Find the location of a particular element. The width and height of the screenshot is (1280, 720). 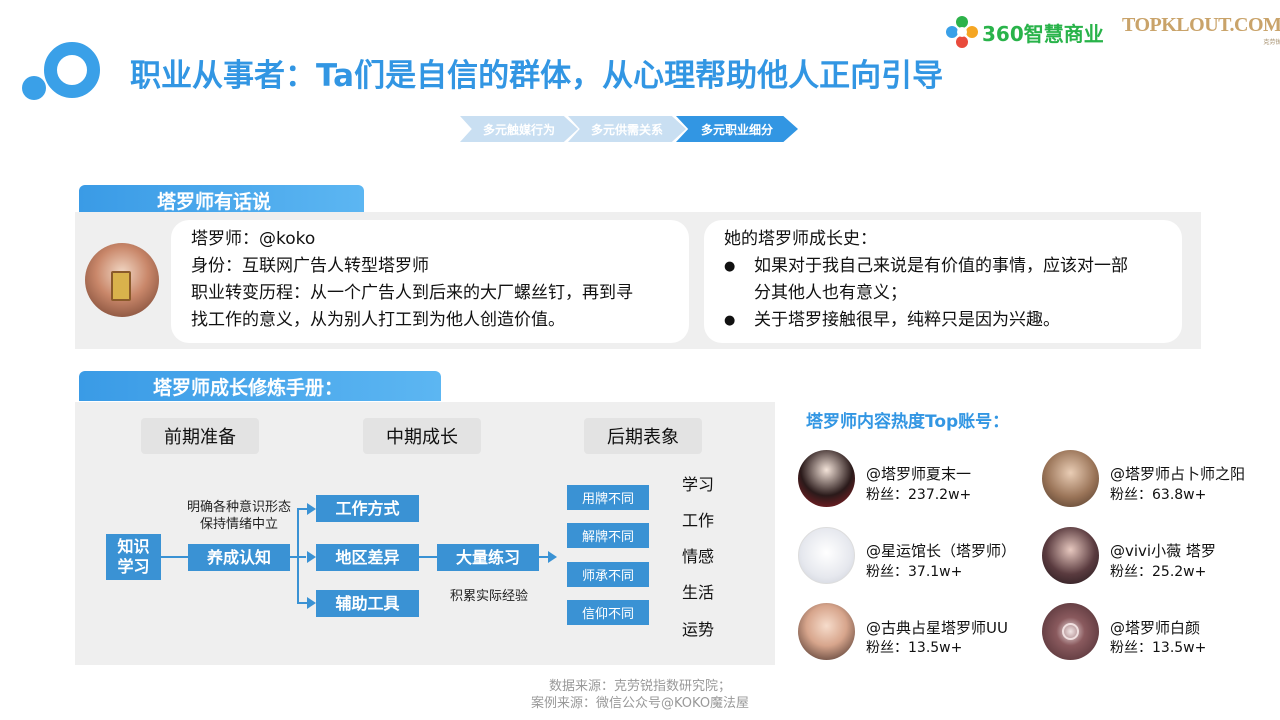

account-name-4: @vivi小薇 塔罗 is located at coordinates (1163, 551).